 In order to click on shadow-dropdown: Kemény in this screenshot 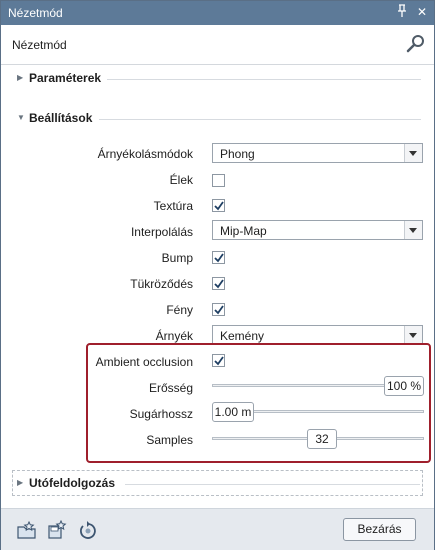, I will do `click(317, 335)`.